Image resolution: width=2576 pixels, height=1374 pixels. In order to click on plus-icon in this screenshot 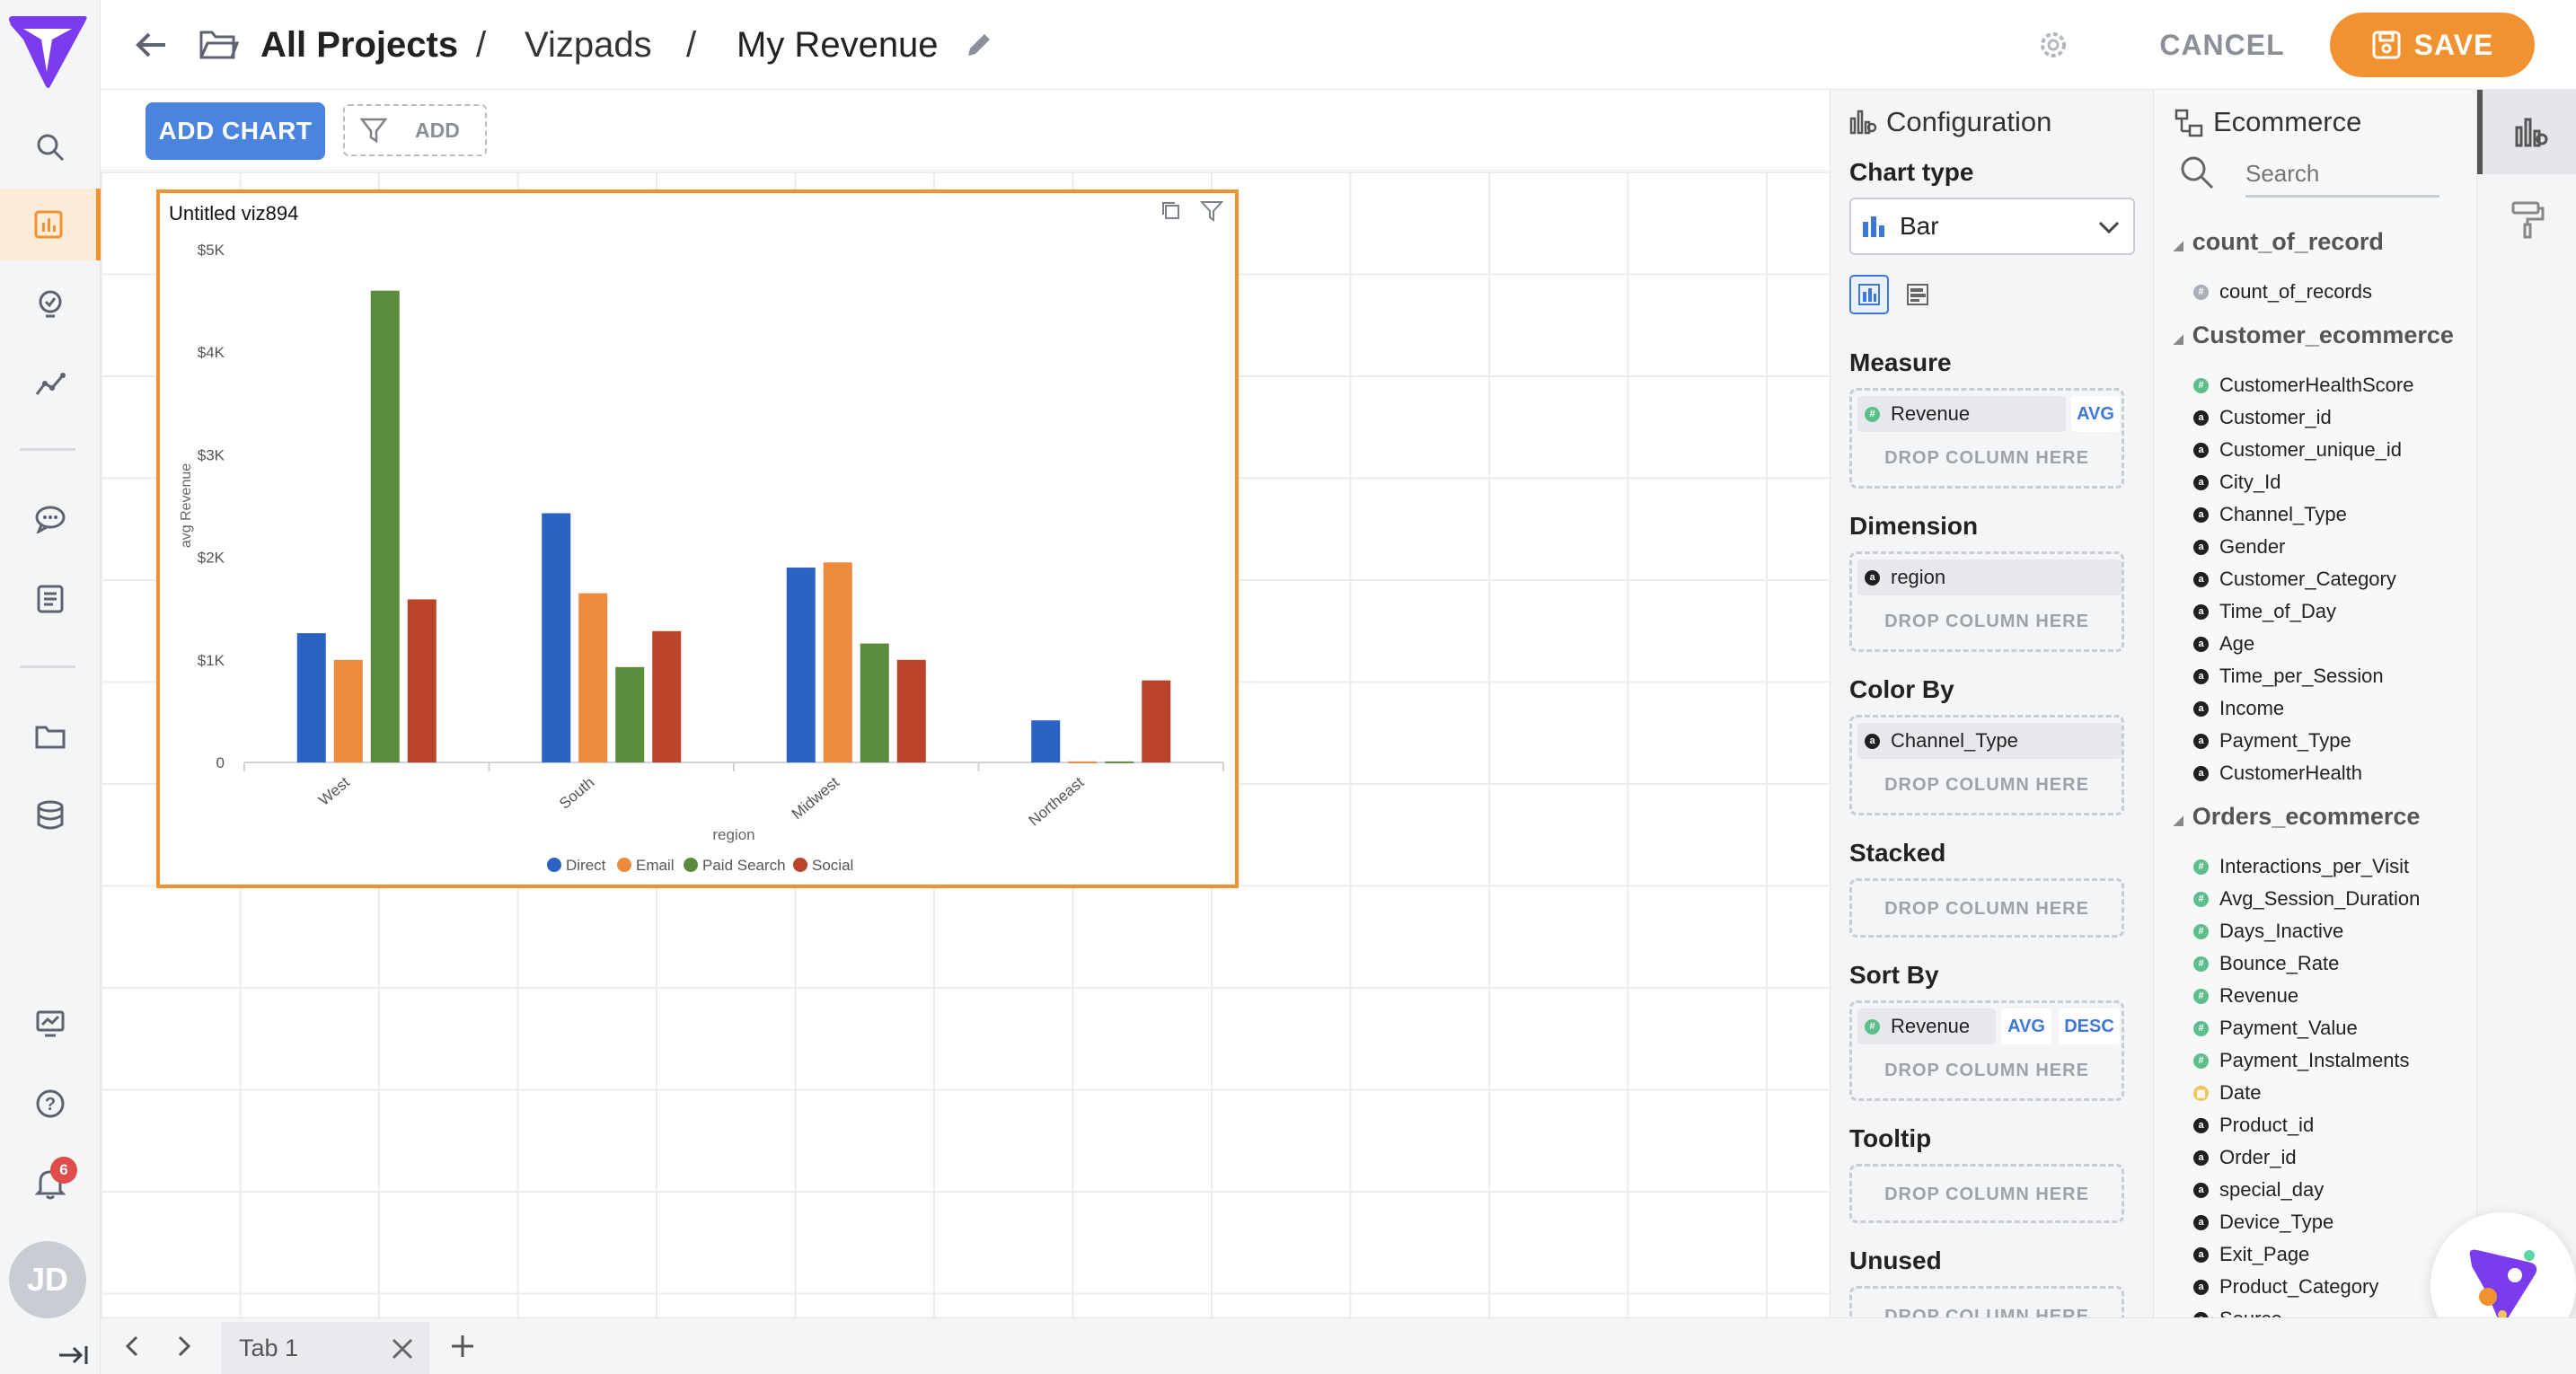, I will do `click(462, 1346)`.